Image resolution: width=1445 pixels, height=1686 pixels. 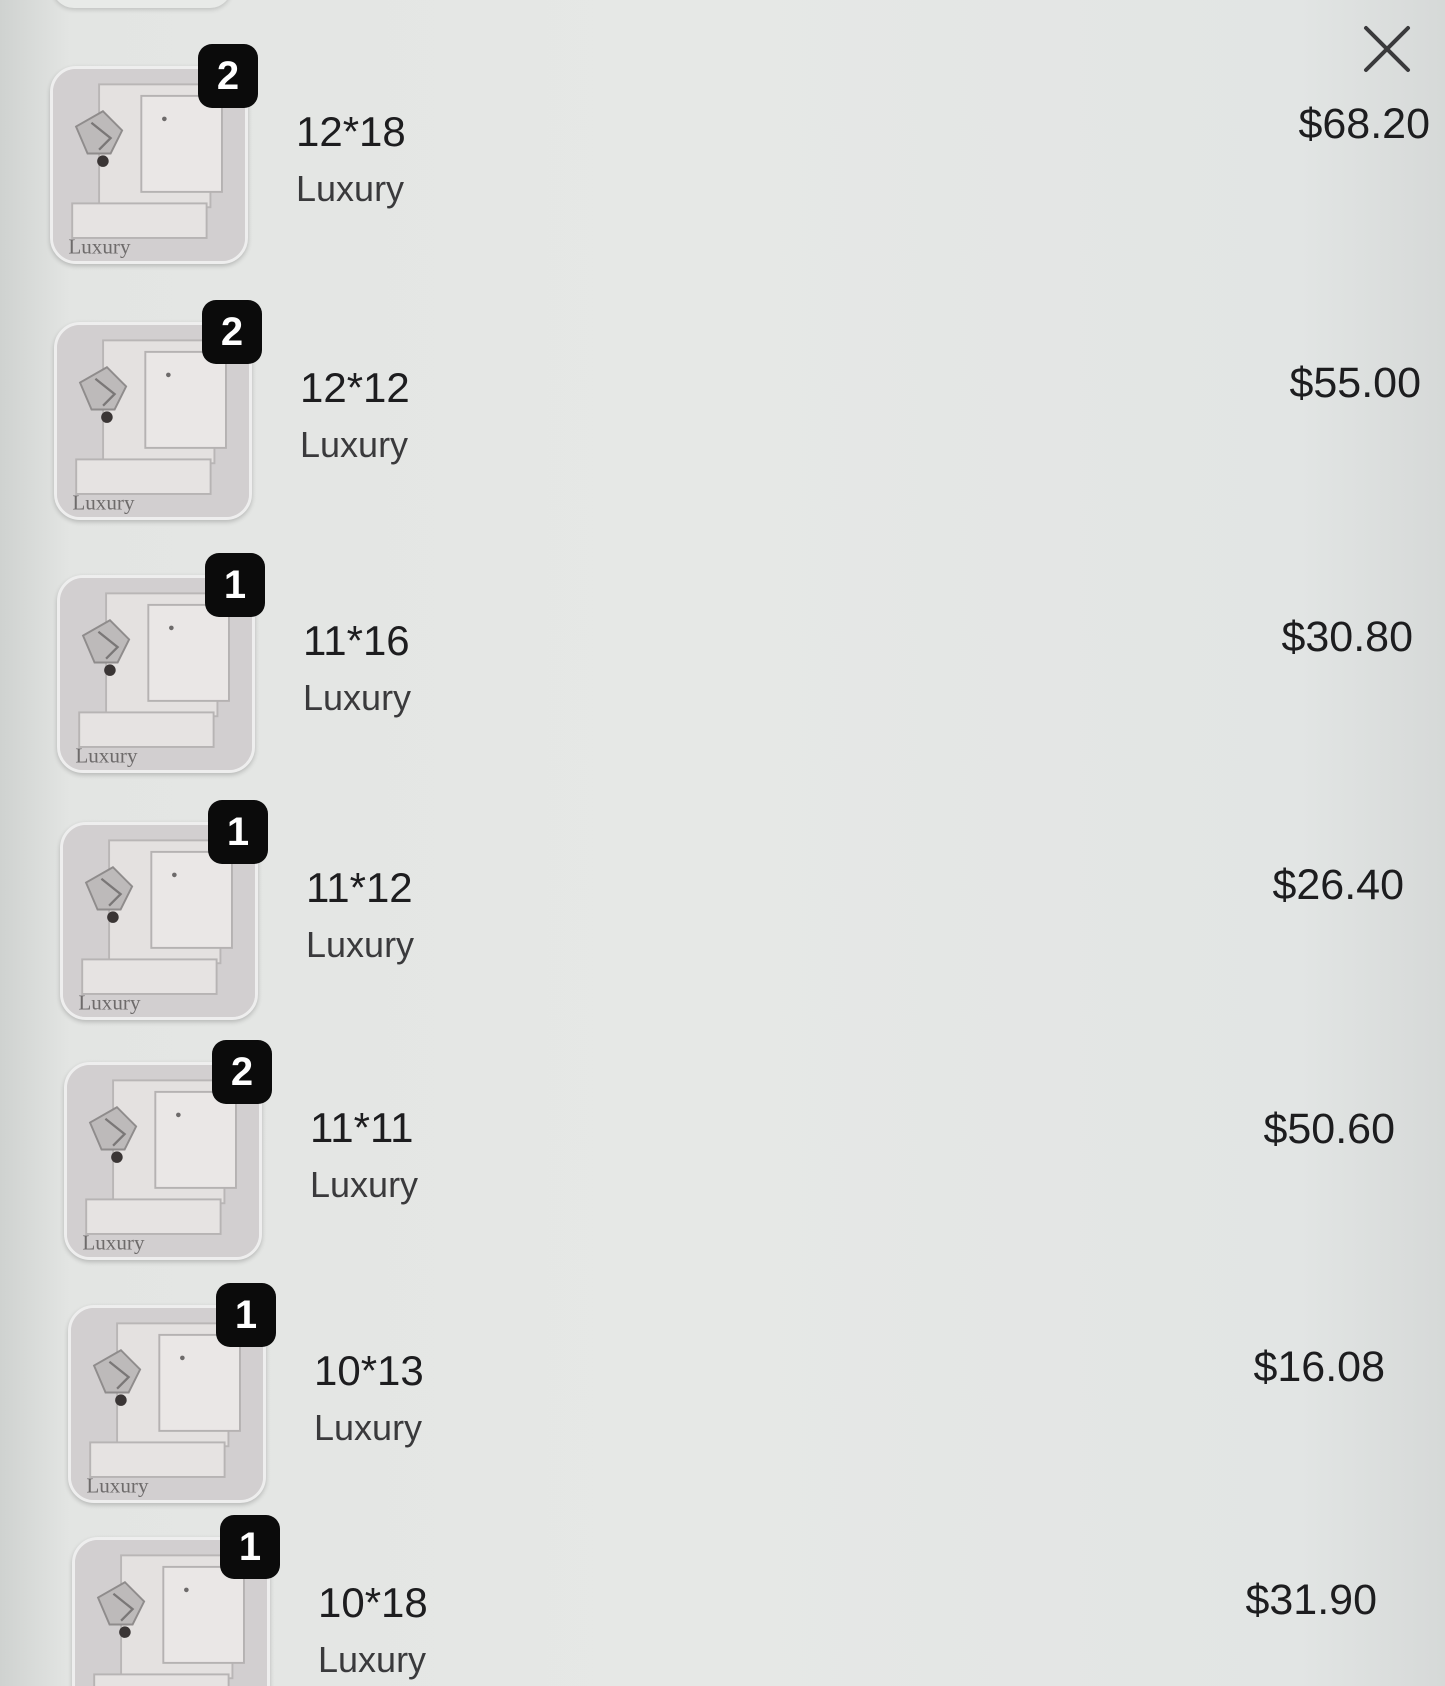 I want to click on list-item: Luxury 2 11*11 Luxury, so click(x=514, y=1150).